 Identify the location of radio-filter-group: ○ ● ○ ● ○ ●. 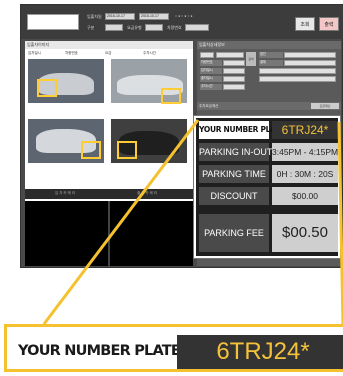
(184, 16).